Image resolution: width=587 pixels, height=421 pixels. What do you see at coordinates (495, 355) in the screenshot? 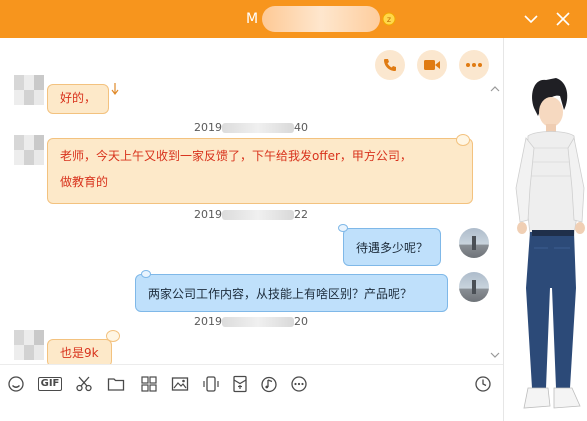
I see `scroll-down-icon` at bounding box center [495, 355].